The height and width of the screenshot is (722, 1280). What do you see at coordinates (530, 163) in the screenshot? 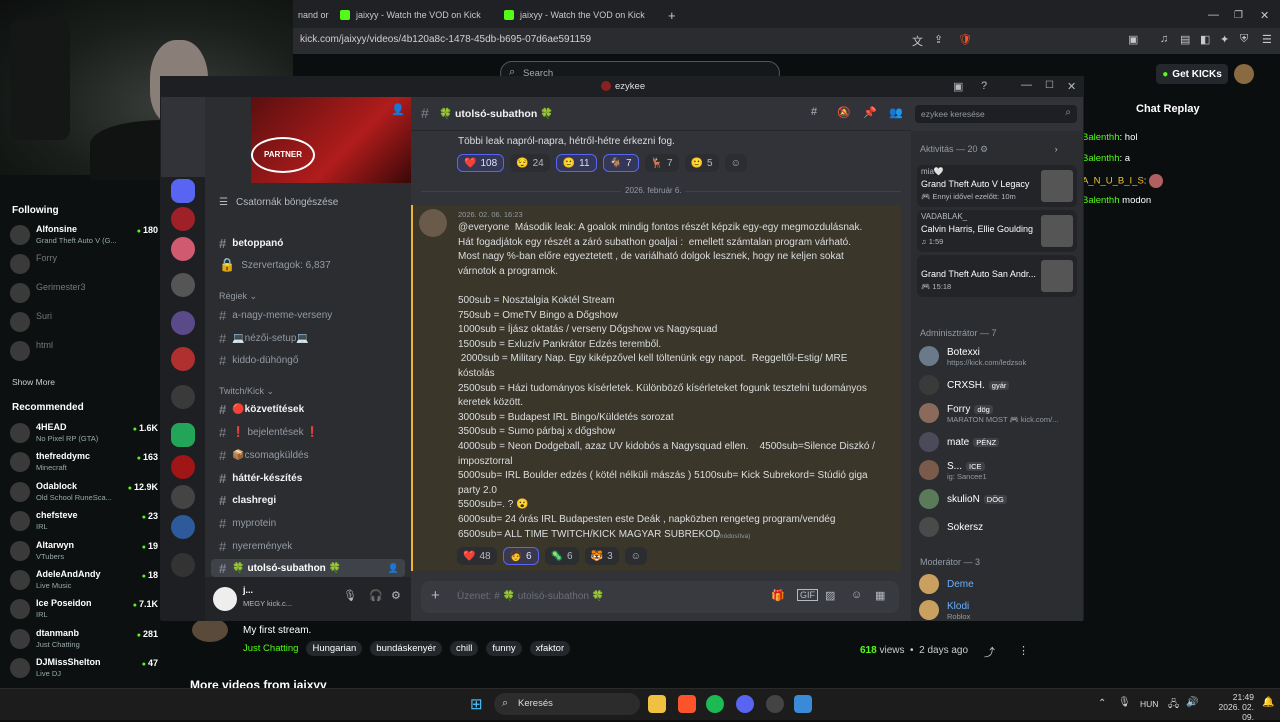
I see `reaction-button: 😌 24` at bounding box center [530, 163].